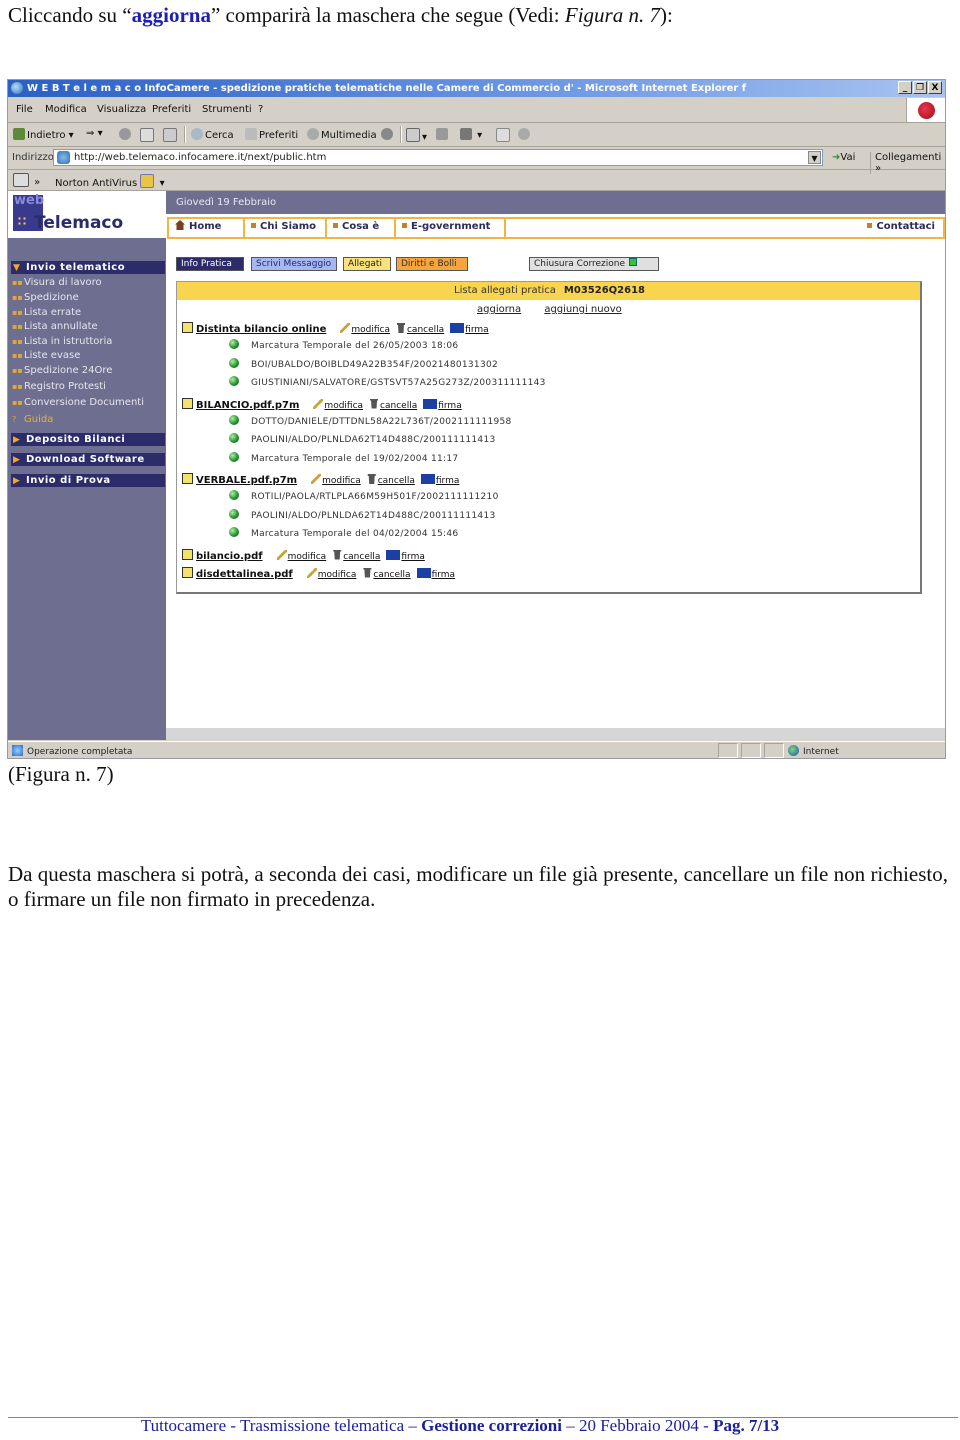 Image resolution: width=960 pixels, height=1440 pixels. I want to click on nav-e-government: E-government, so click(449, 228).